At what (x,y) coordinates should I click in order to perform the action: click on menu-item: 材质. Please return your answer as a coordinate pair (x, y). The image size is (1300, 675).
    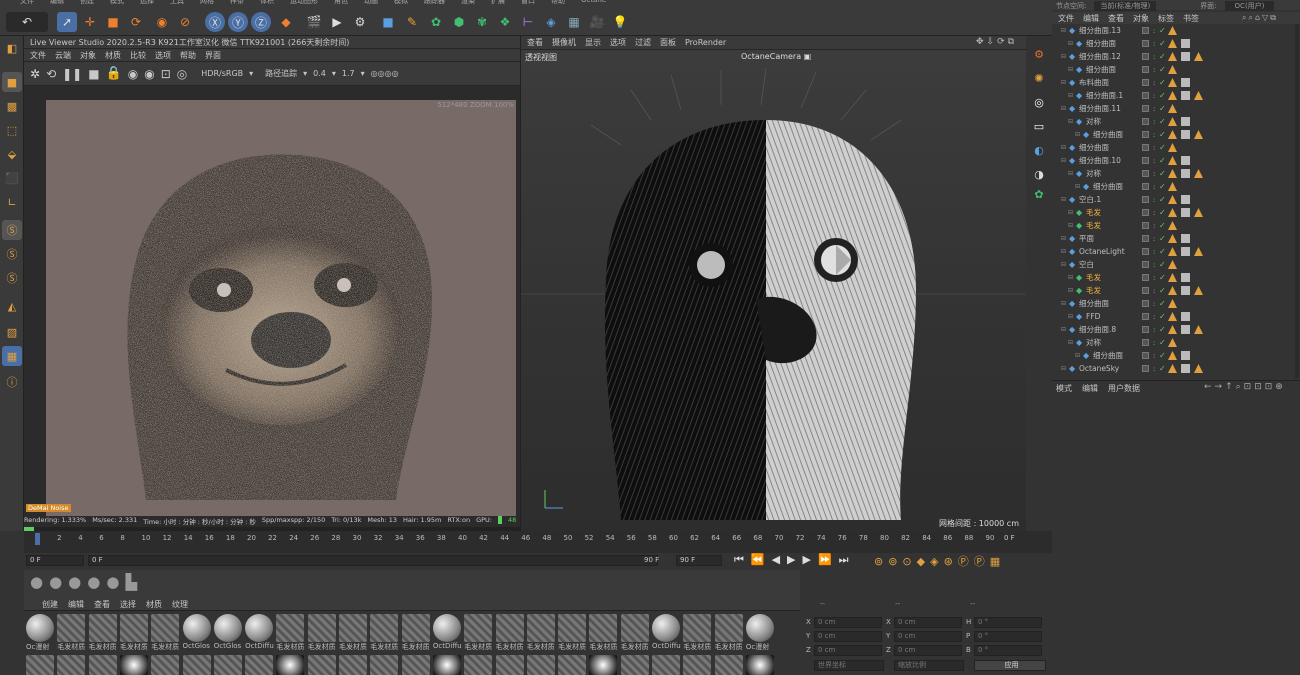
    Looking at the image, I should click on (113, 55).